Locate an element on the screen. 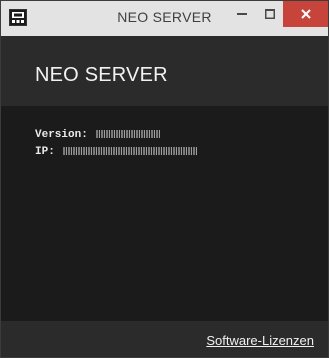  minimize-button is located at coordinates (242, 14).